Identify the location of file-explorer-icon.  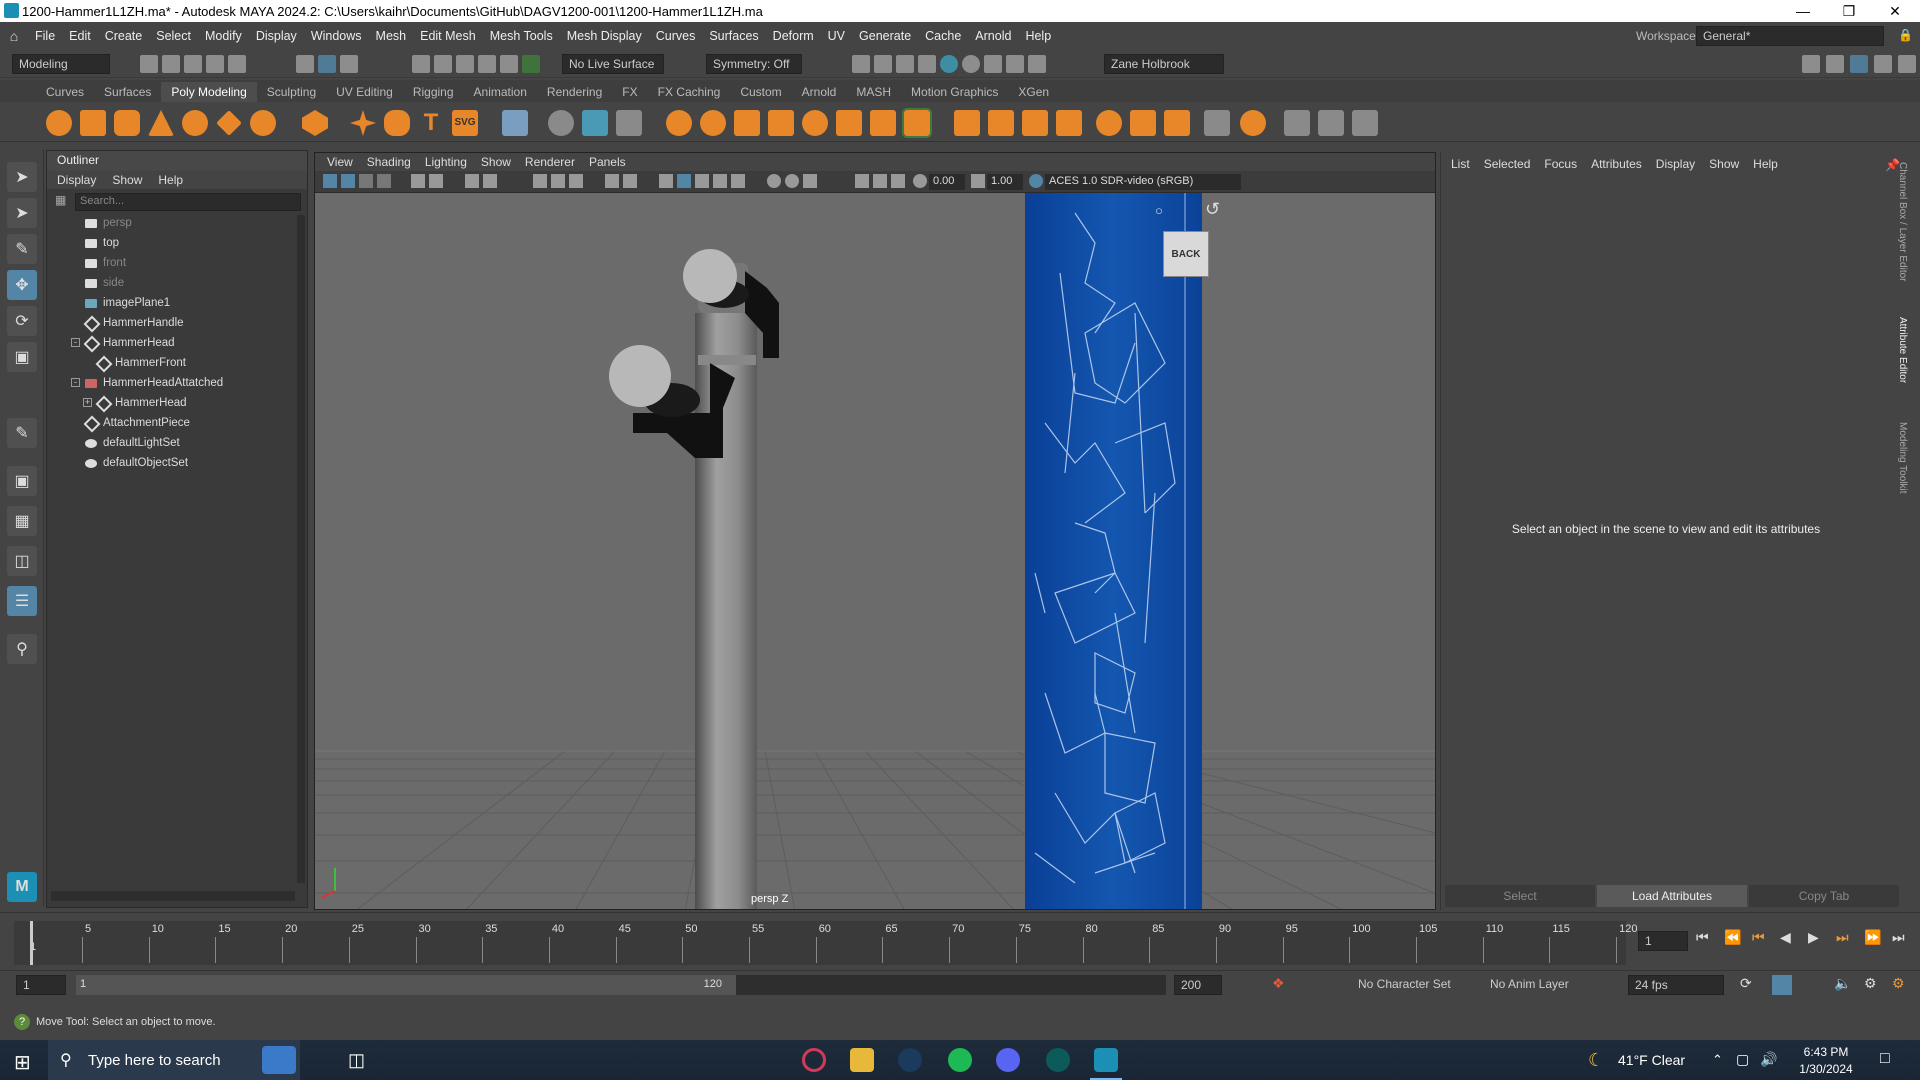
(862, 1060).